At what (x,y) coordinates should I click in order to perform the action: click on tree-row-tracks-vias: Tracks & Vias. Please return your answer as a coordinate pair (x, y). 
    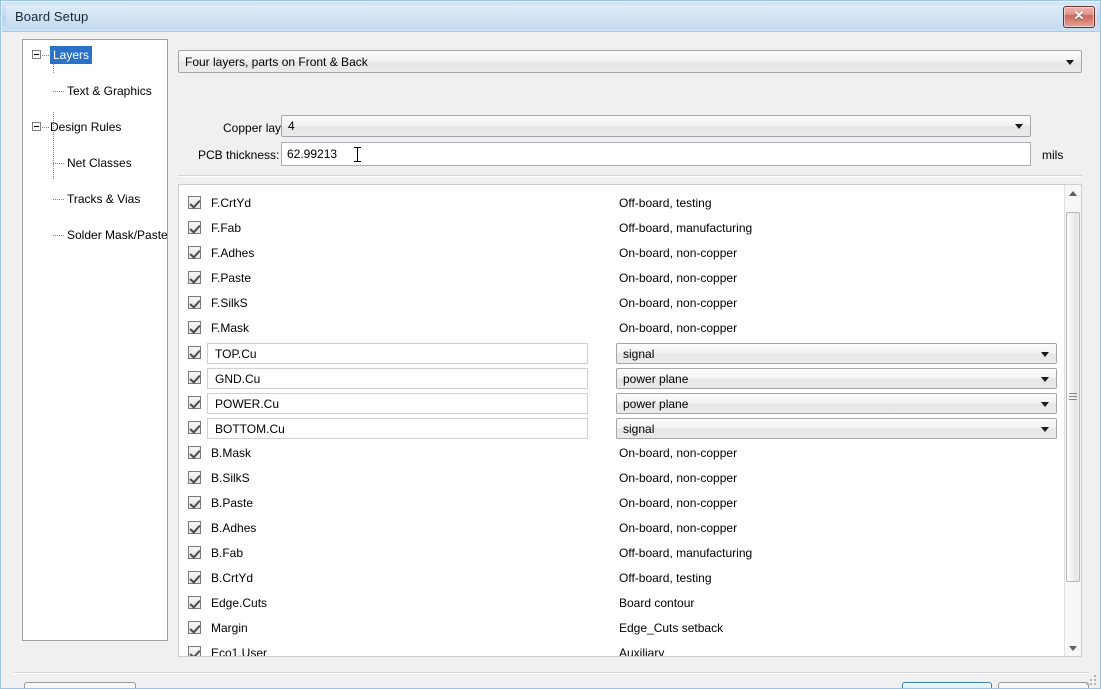
    Looking at the image, I should click on (95, 199).